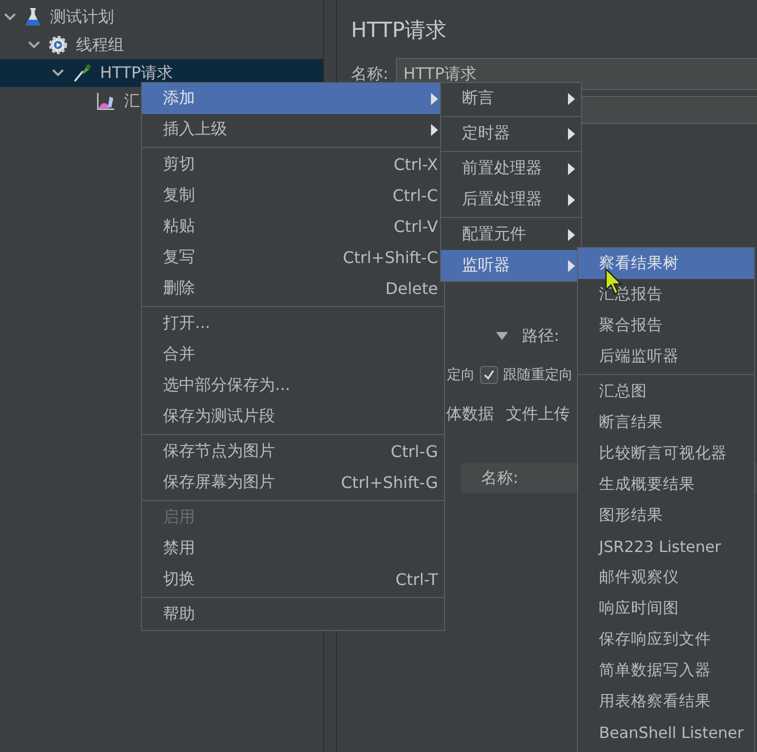 This screenshot has height=752, width=757. Describe the element at coordinates (136, 73) in the screenshot. I see `tree-item-label: HTTP请求` at that location.